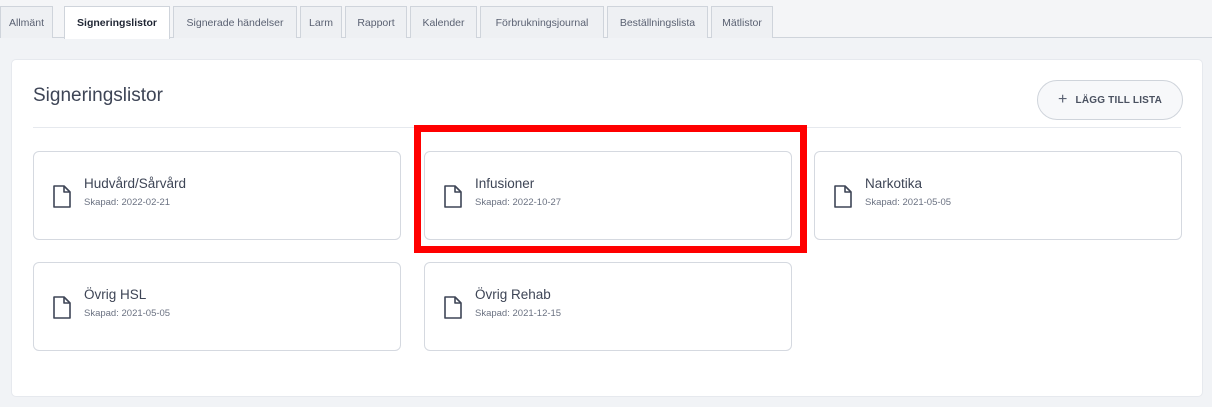 The height and width of the screenshot is (407, 1212). What do you see at coordinates (894, 183) in the screenshot?
I see `list-name: Narkotika` at bounding box center [894, 183].